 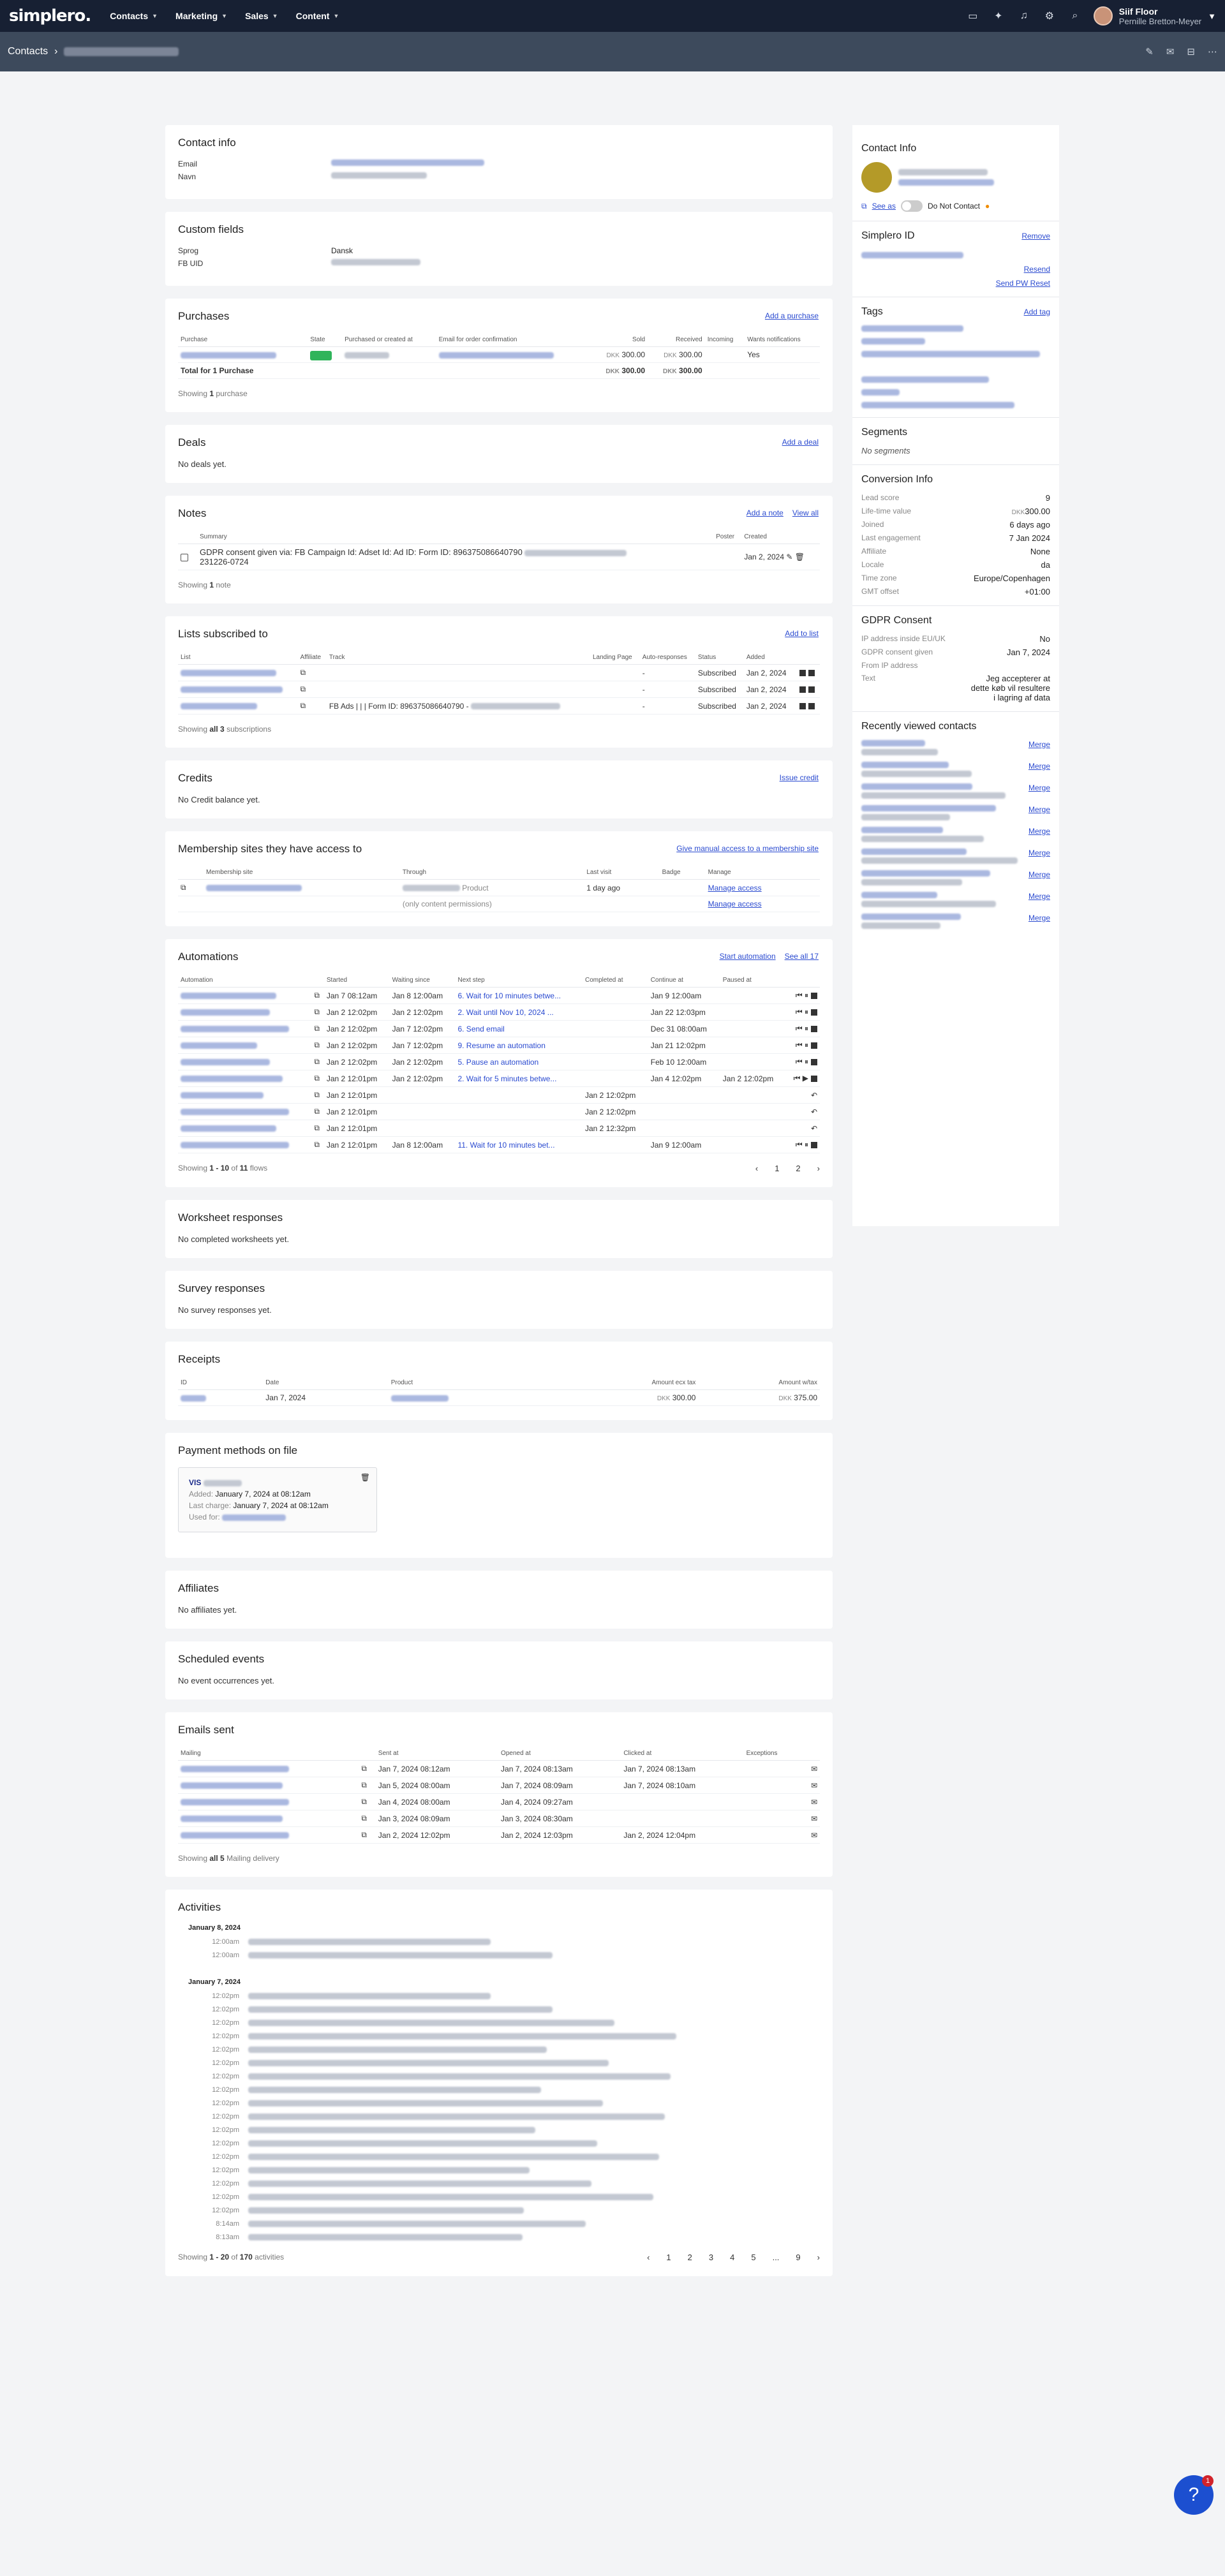 What do you see at coordinates (804, 1078) in the screenshot?
I see `play-icon: ▶` at bounding box center [804, 1078].